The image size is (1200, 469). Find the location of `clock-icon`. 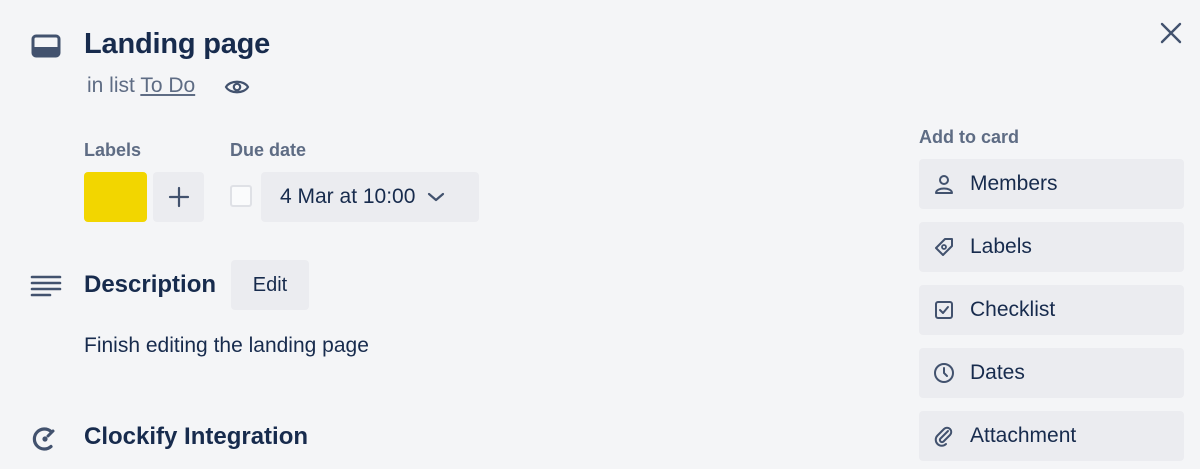

clock-icon is located at coordinates (944, 373).